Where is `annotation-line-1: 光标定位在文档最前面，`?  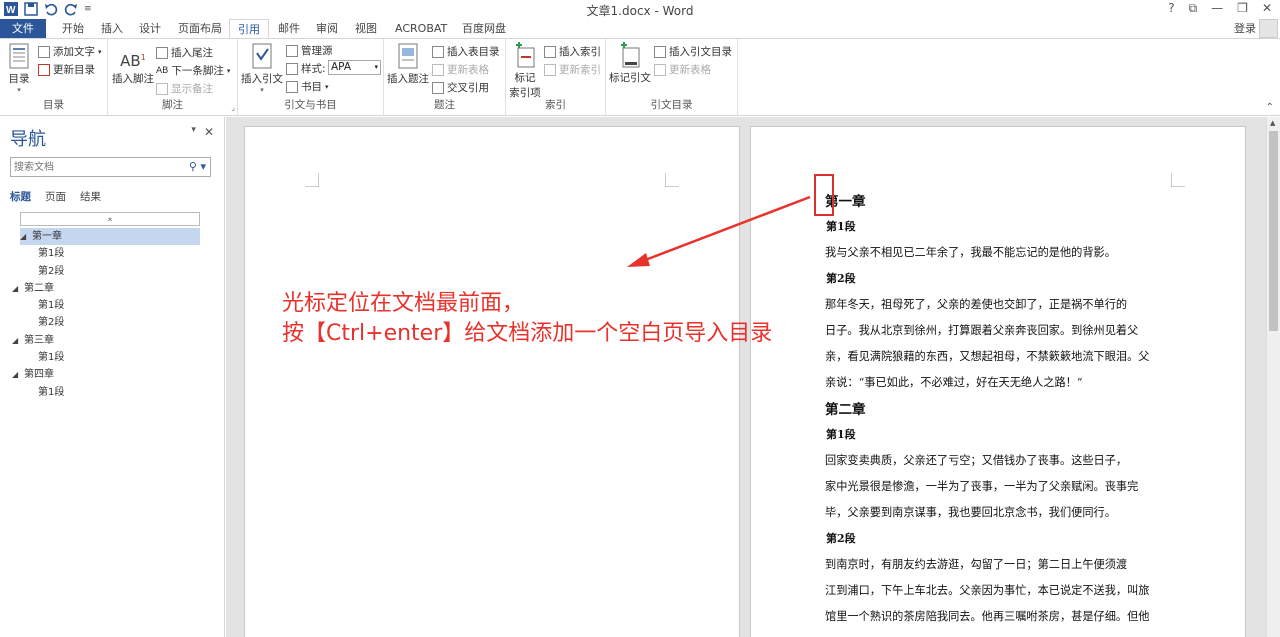 annotation-line-1: 光标定位在文档最前面， is located at coordinates (403, 303).